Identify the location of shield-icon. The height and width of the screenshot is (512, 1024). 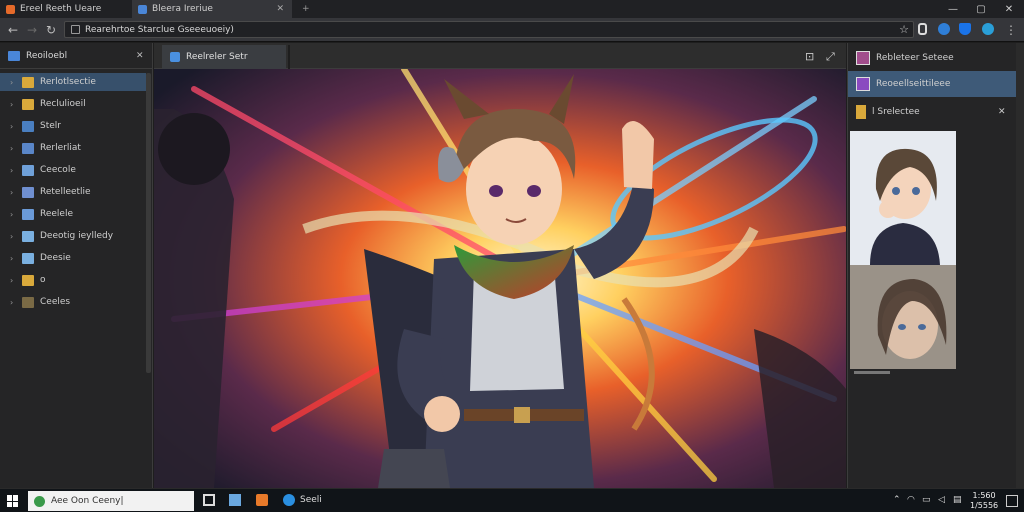
(28, 214).